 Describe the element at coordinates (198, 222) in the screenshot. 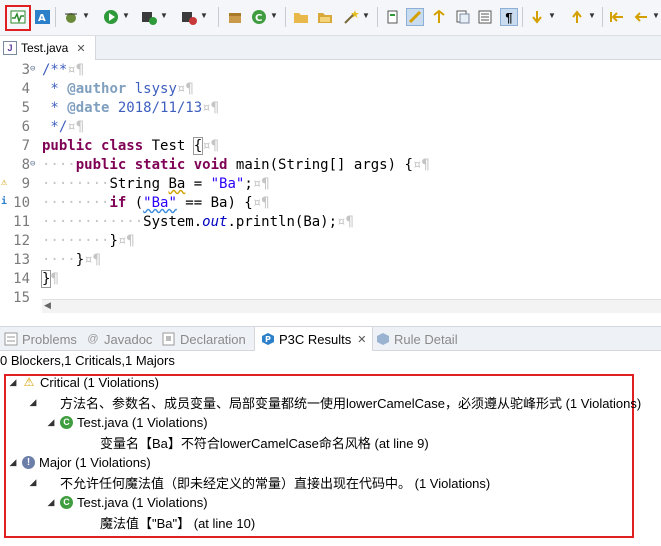

I see `code-line-11: ············System.out.println(Ba);¤¶` at that location.